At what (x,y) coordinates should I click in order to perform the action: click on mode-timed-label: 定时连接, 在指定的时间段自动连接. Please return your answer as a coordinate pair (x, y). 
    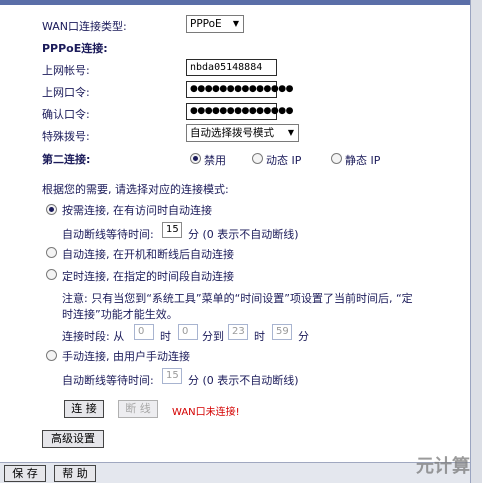
    Looking at the image, I should click on (148, 276).